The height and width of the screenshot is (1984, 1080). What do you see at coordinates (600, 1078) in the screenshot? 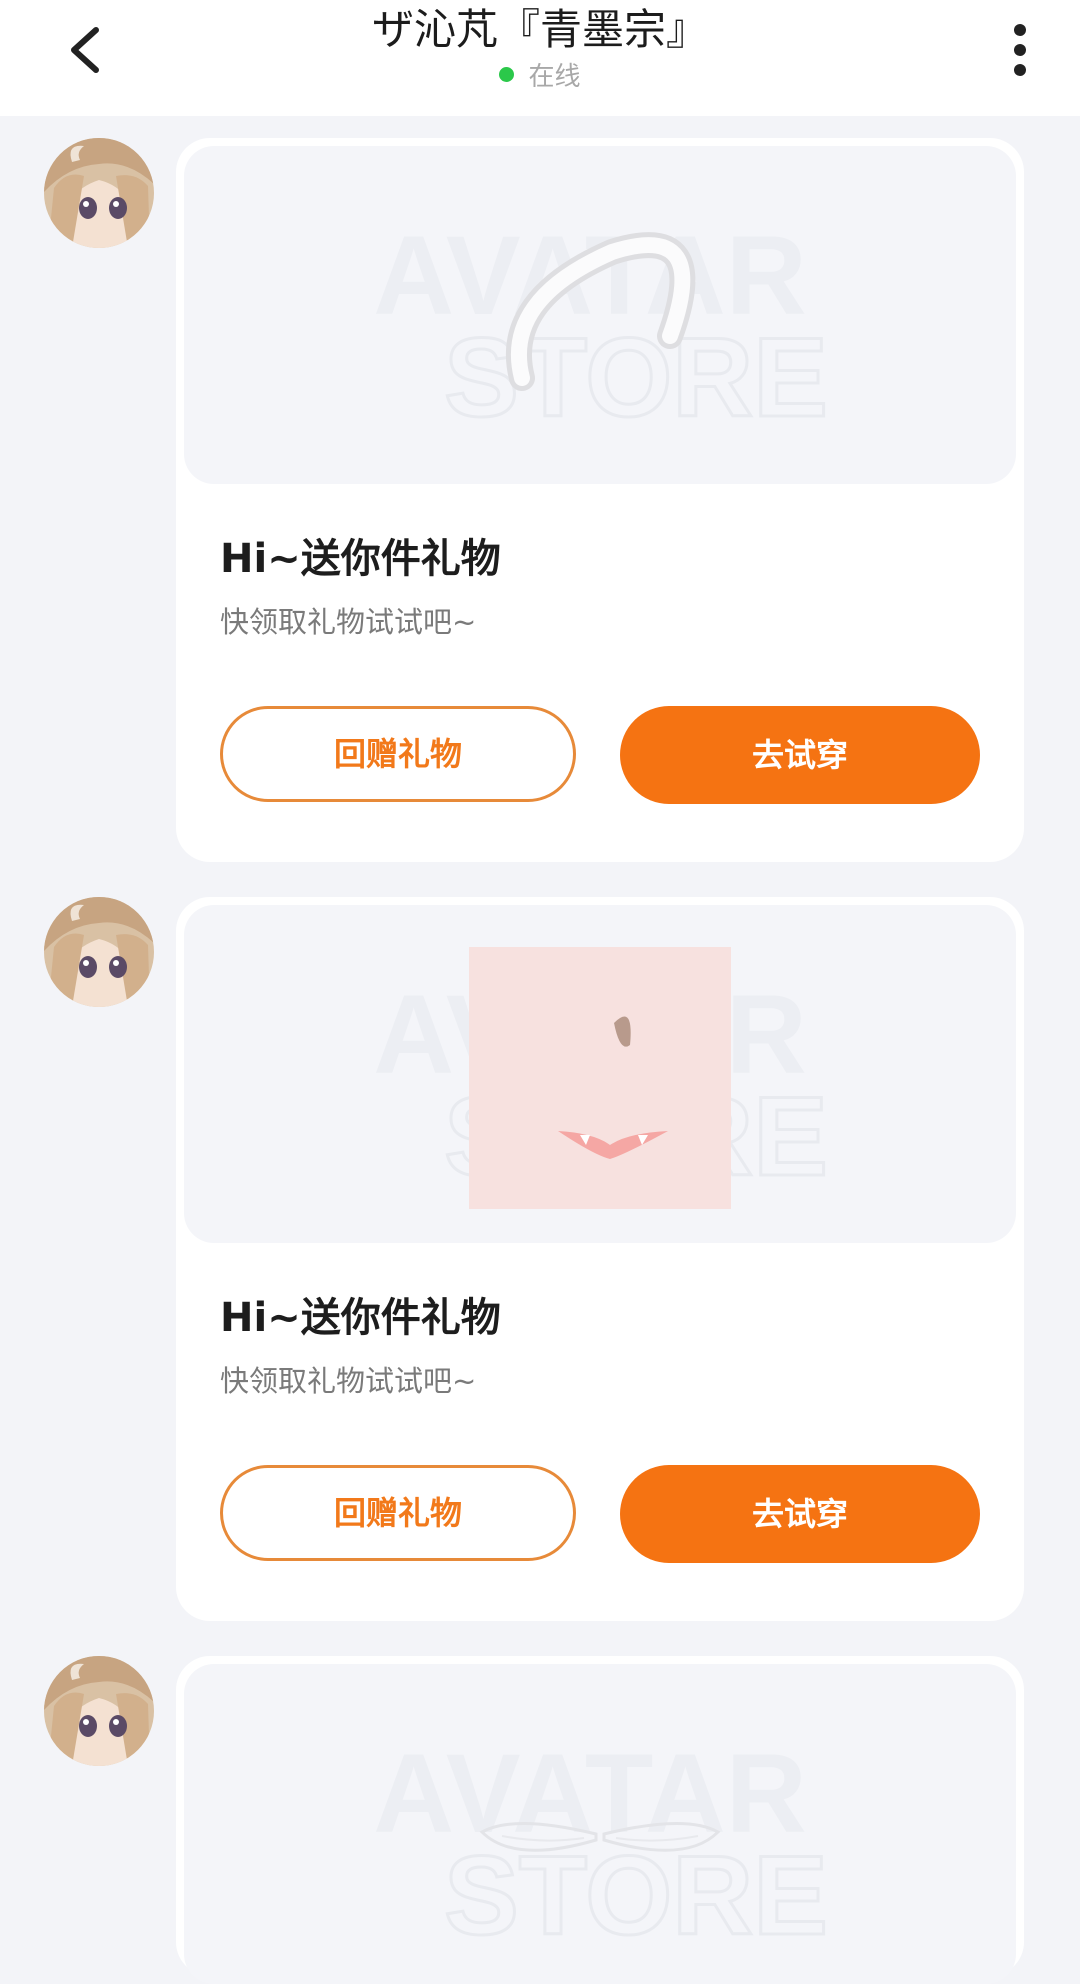
I see `face-makeup-item-icon` at bounding box center [600, 1078].